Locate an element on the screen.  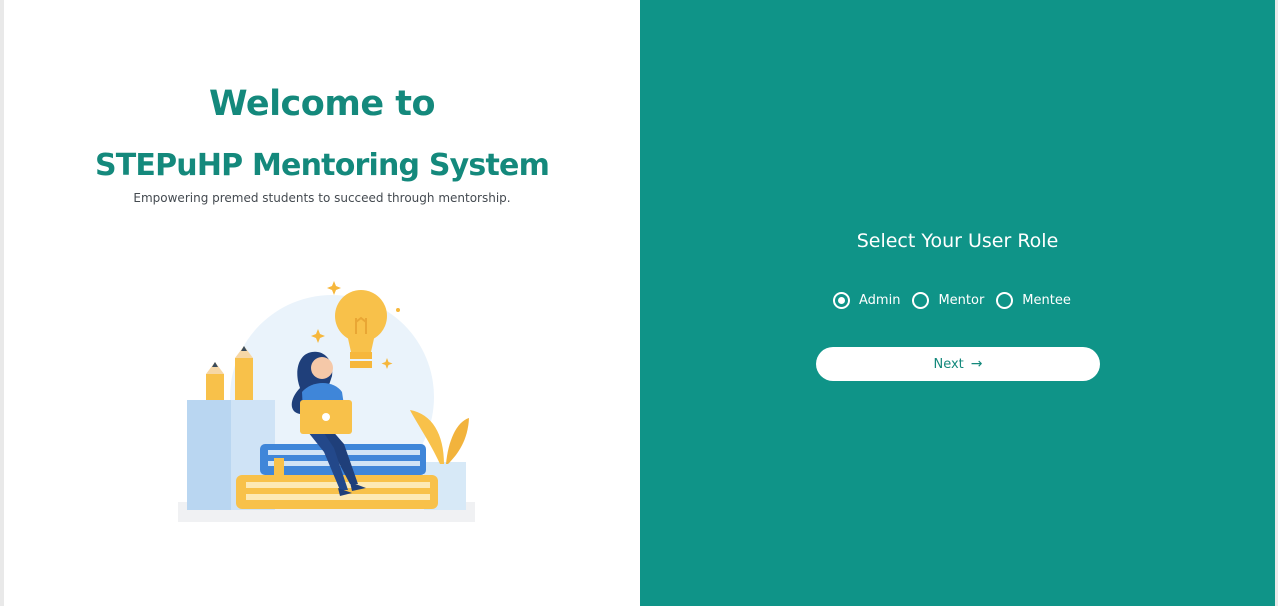
role-selection-title: Select Your User Role is located at coordinates (957, 241).